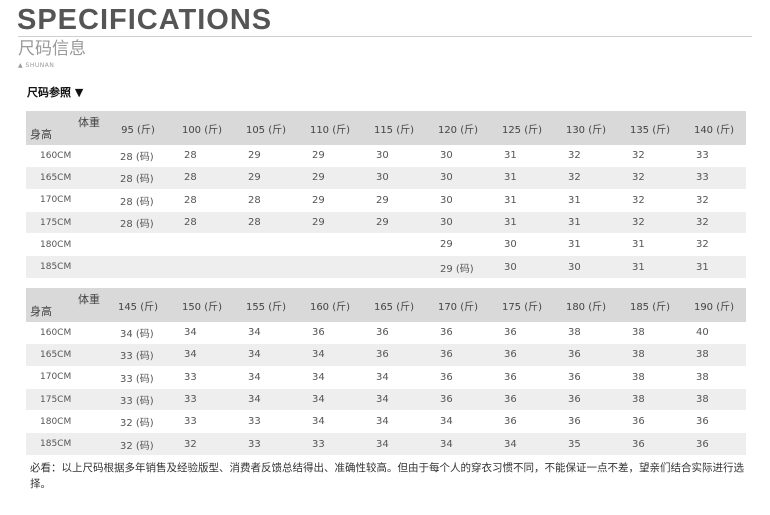  I want to click on size-cell: 40, so click(714, 333).